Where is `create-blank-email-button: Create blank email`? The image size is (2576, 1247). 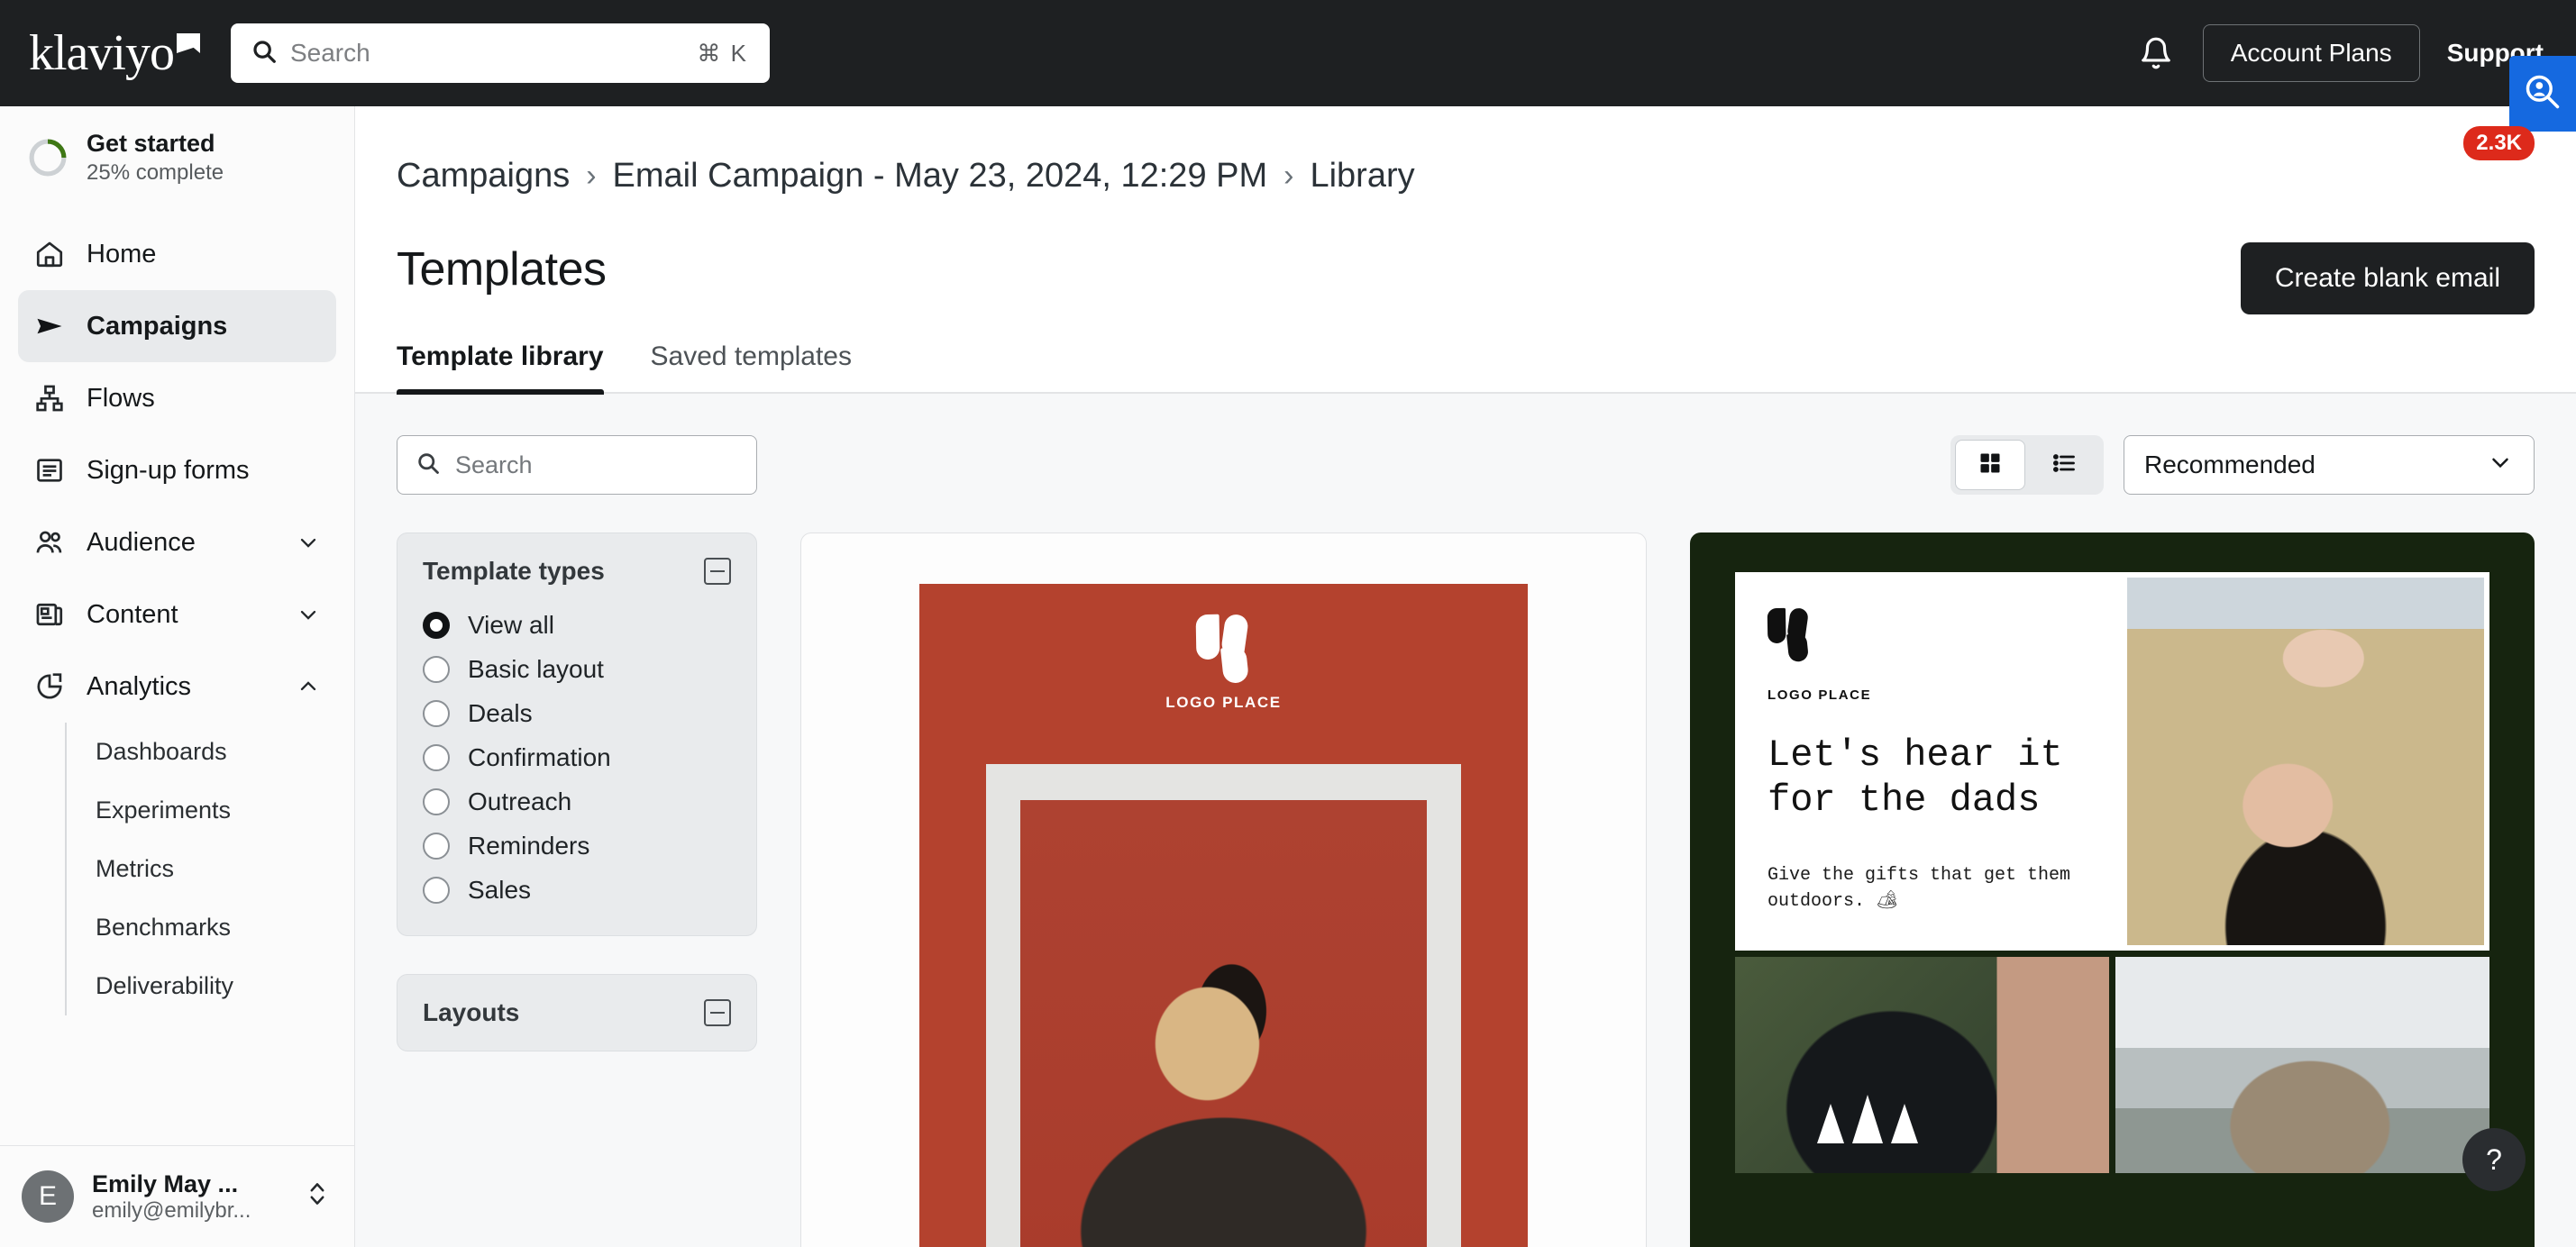 create-blank-email-button: Create blank email is located at coordinates (2387, 278).